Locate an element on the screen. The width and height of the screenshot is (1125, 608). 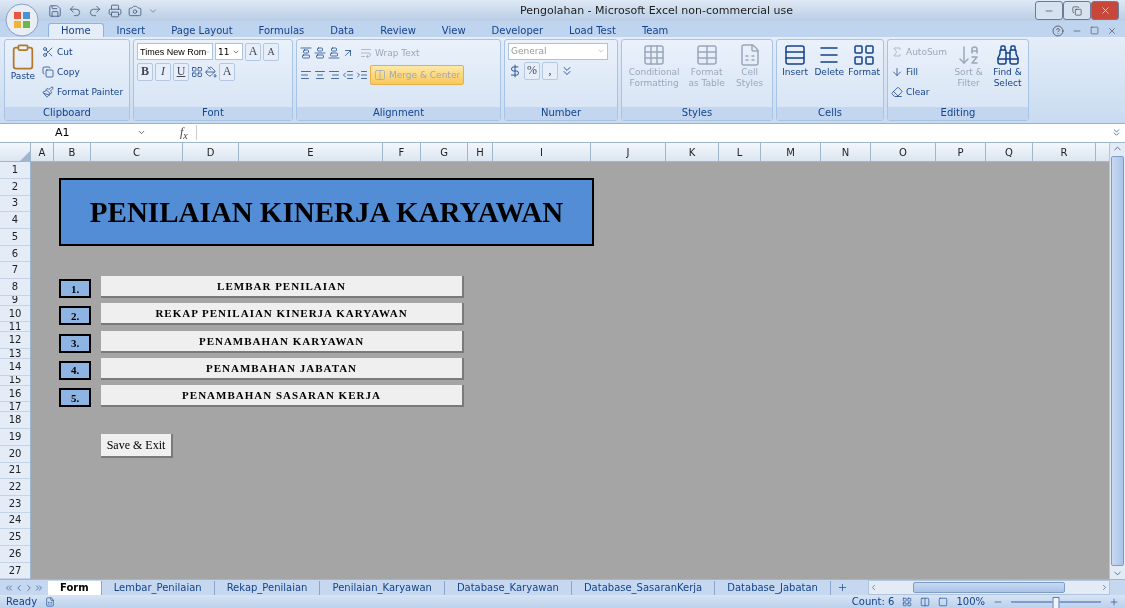
currency-icon is located at coordinates (515, 71).